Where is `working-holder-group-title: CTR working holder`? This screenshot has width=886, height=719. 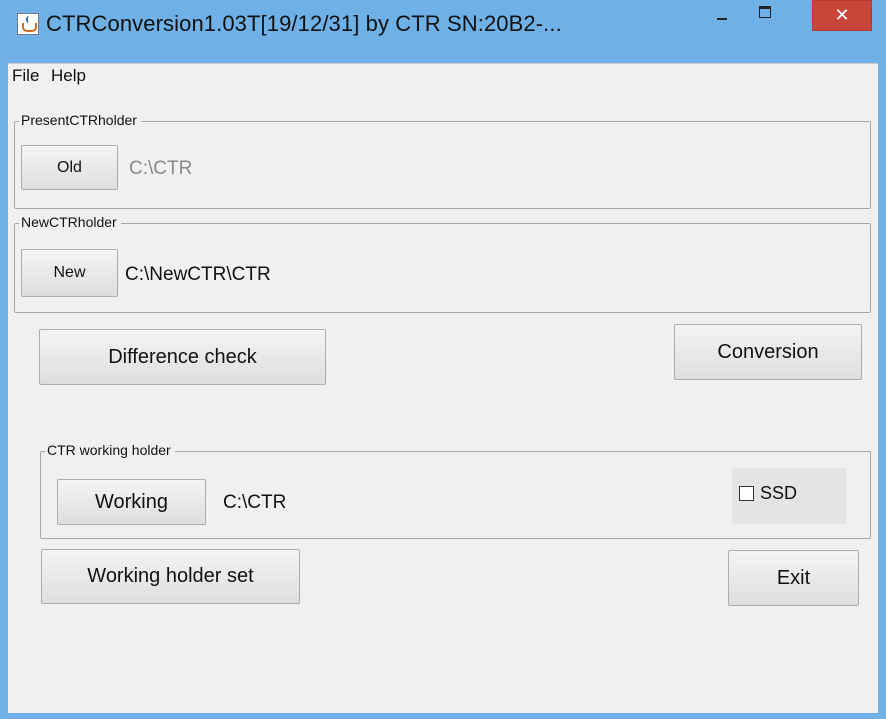
working-holder-group-title: CTR working holder is located at coordinates (110, 450).